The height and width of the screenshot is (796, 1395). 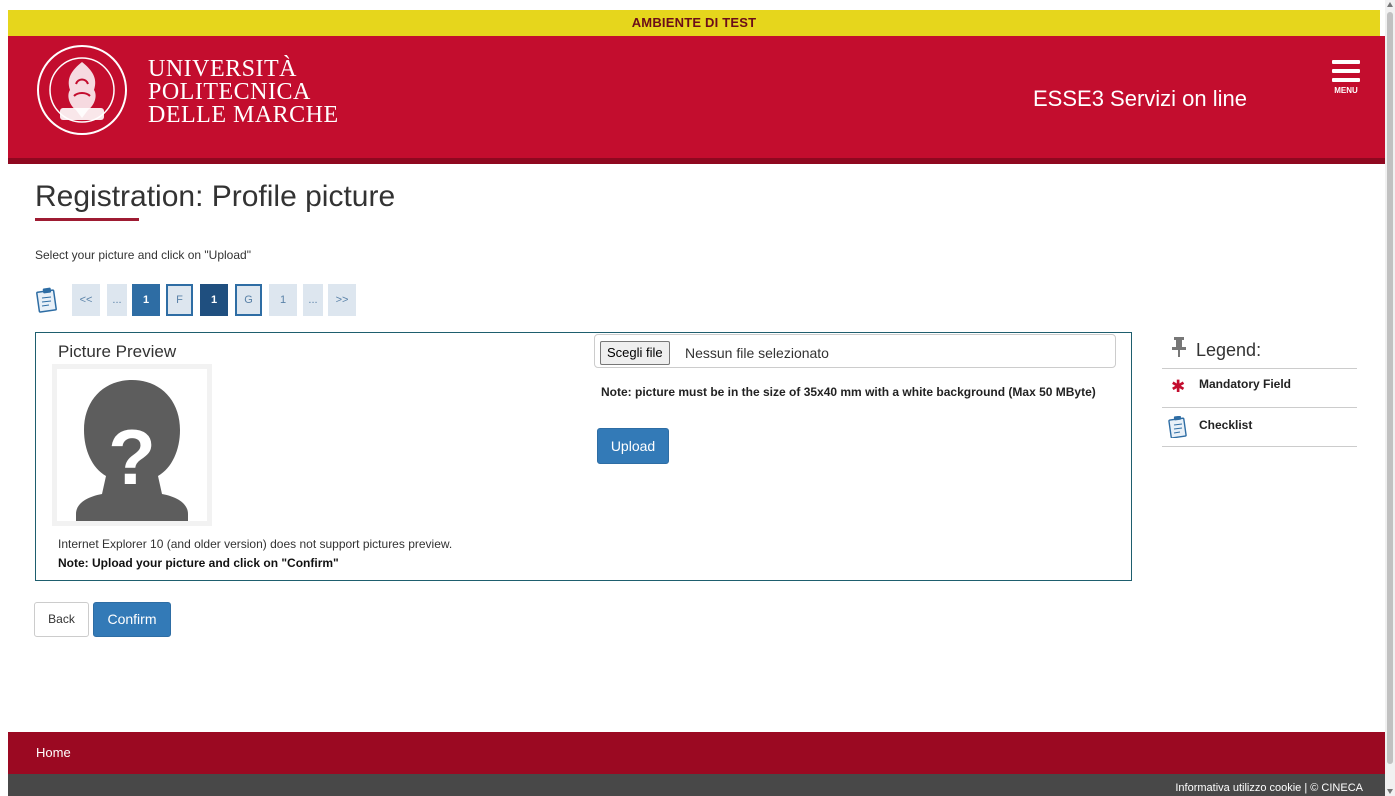 I want to click on university-name: UNIVERSITÀ POLITECNICA DELLE MARCHE, so click(x=243, y=92).